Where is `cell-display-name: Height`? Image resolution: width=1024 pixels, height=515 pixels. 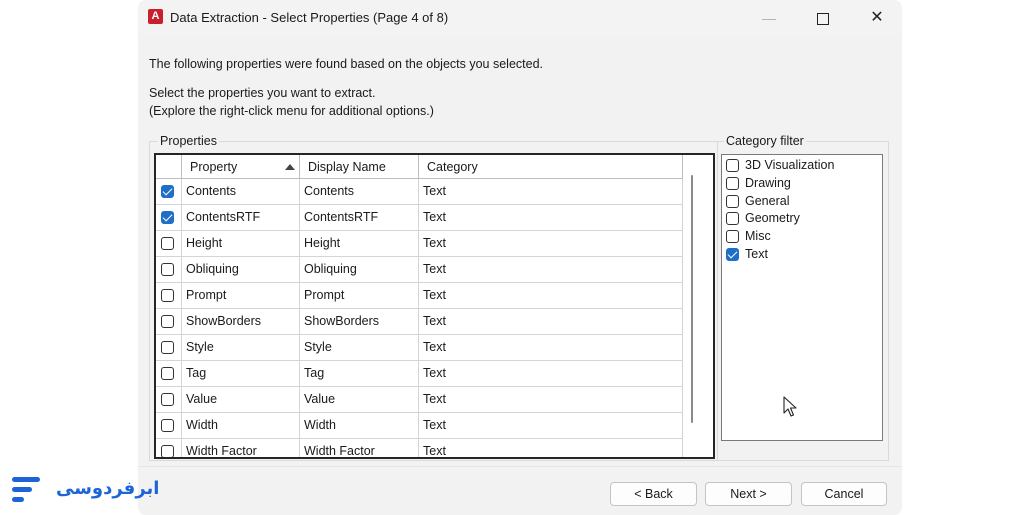 cell-display-name: Height is located at coordinates (359, 244).